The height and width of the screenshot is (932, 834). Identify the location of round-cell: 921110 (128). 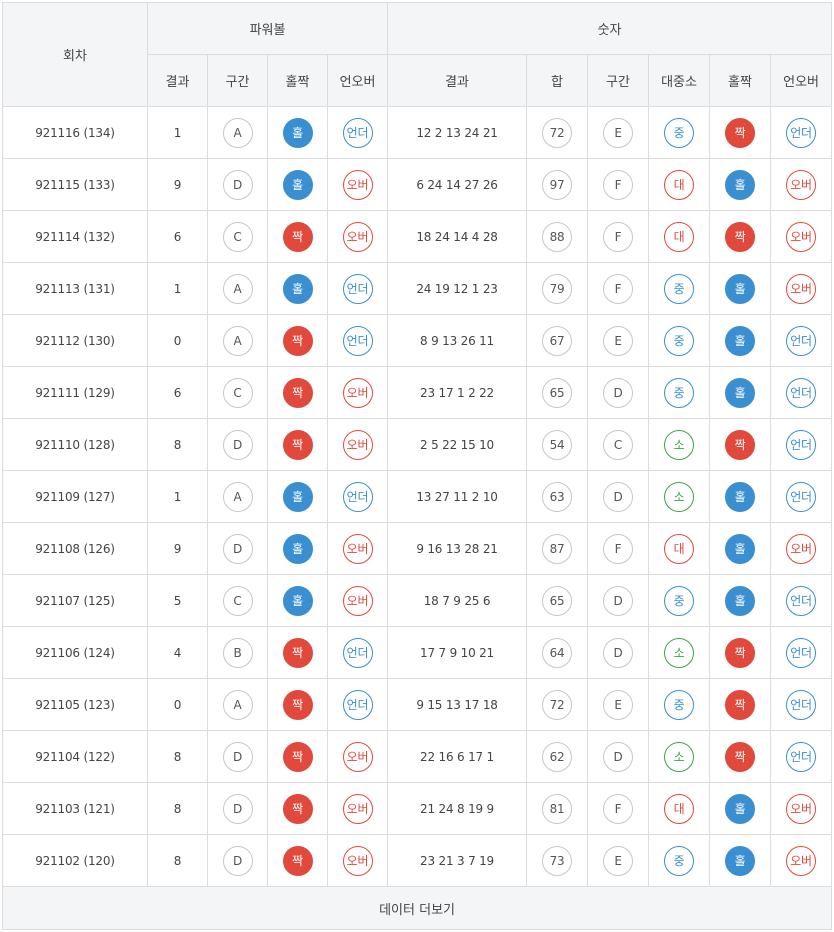
(75, 444).